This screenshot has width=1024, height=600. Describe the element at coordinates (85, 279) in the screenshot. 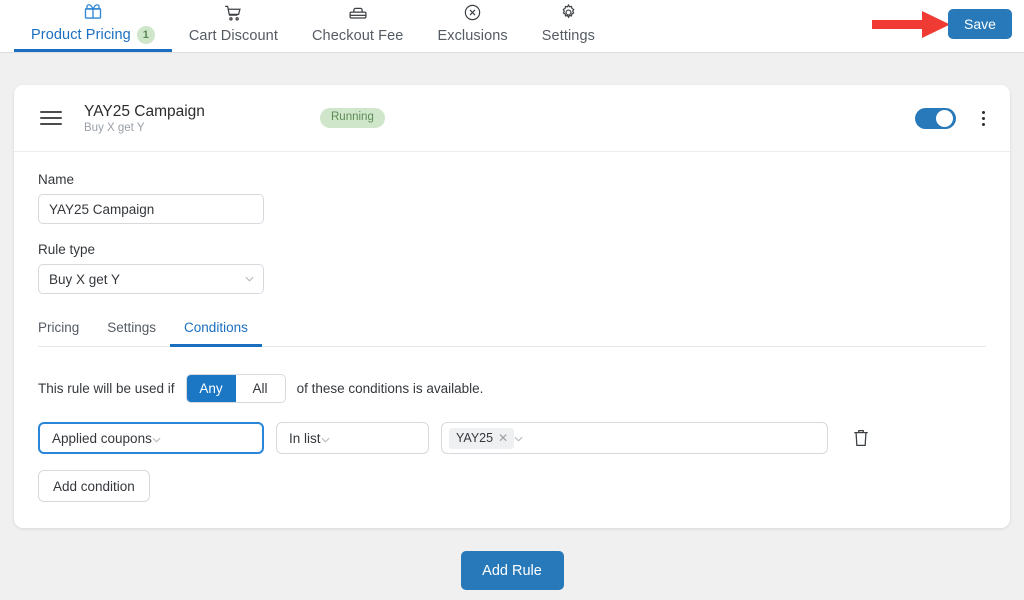

I see `rule-type-value: Buy X get Y` at that location.